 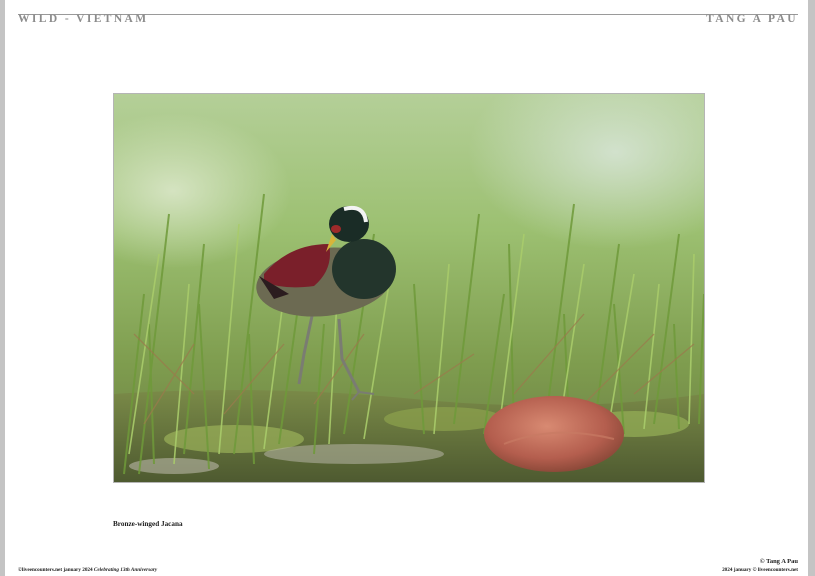 I want to click on footer-photo-credit: © Tang A Pau, so click(x=778, y=561).